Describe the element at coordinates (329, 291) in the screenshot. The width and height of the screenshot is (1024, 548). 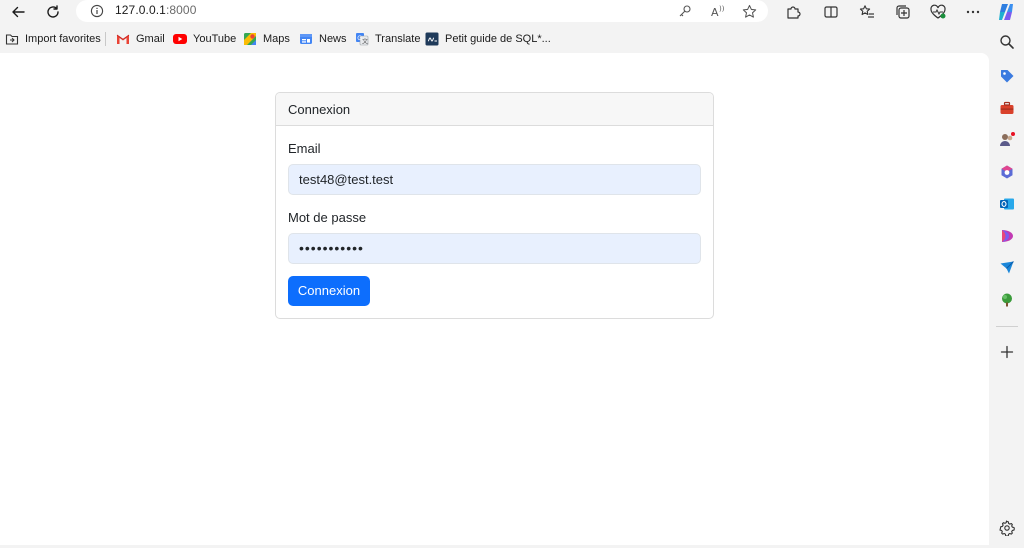
I see `login-submit-button: Connexion` at that location.